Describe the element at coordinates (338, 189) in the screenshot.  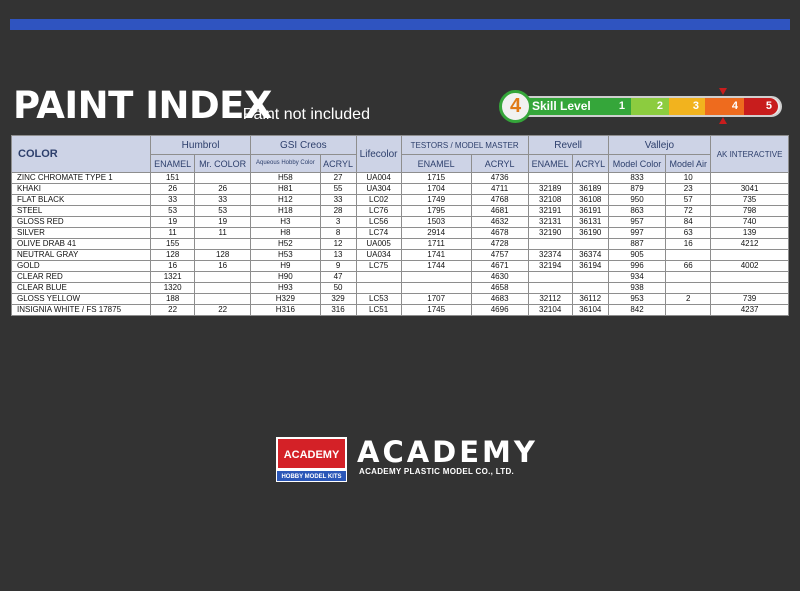
I see `paint-code-cell: 55` at that location.